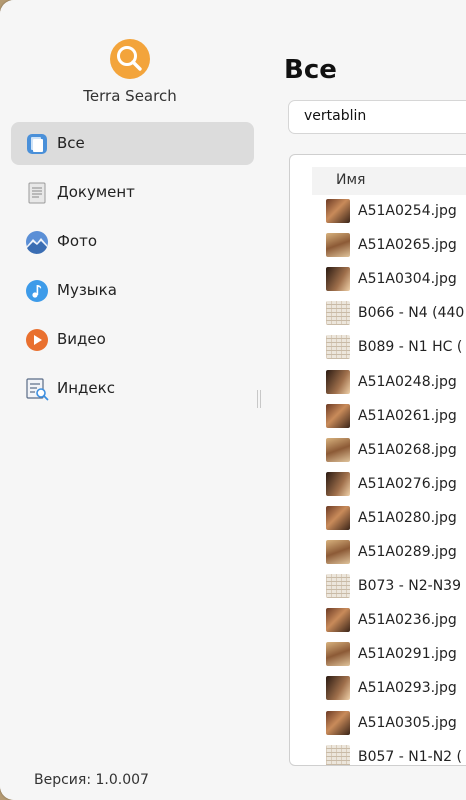 The width and height of the screenshot is (466, 800). I want to click on sidebar-item-index: Индекс, so click(132, 388).